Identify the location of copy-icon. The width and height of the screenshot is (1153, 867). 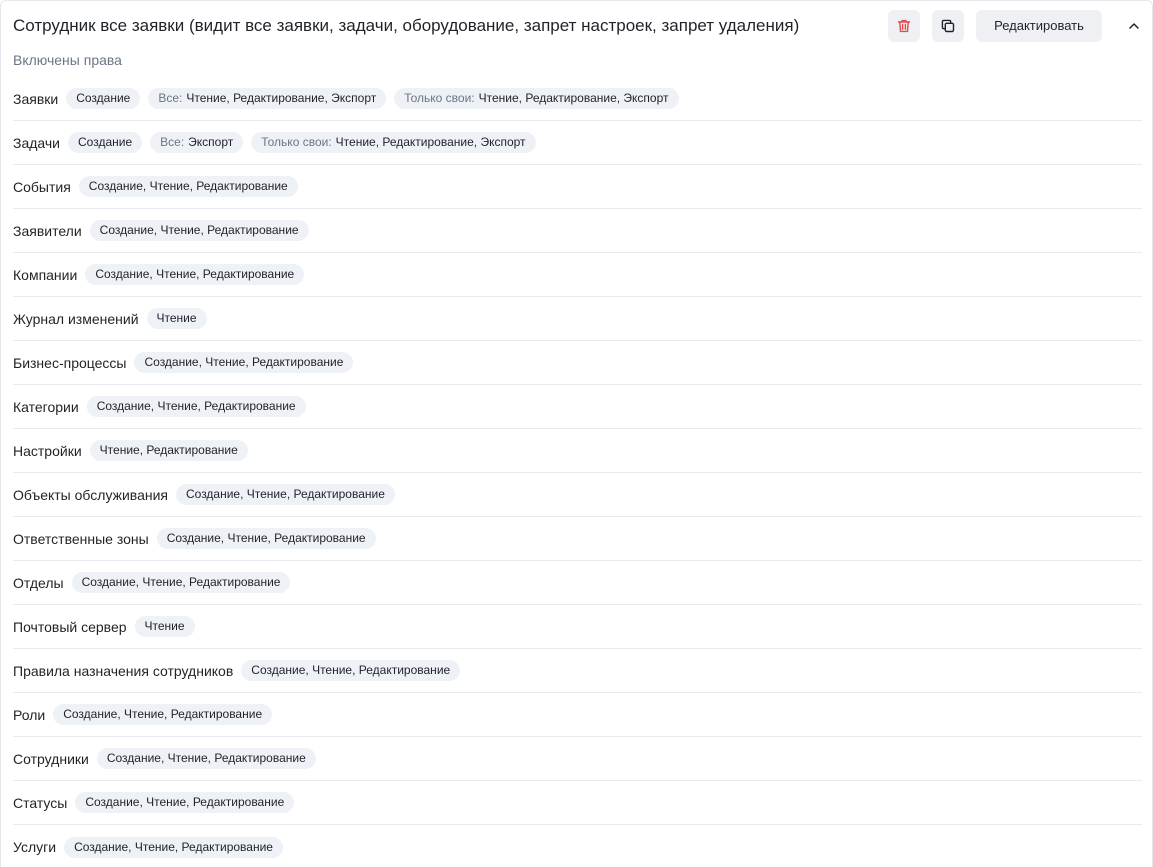
(948, 26).